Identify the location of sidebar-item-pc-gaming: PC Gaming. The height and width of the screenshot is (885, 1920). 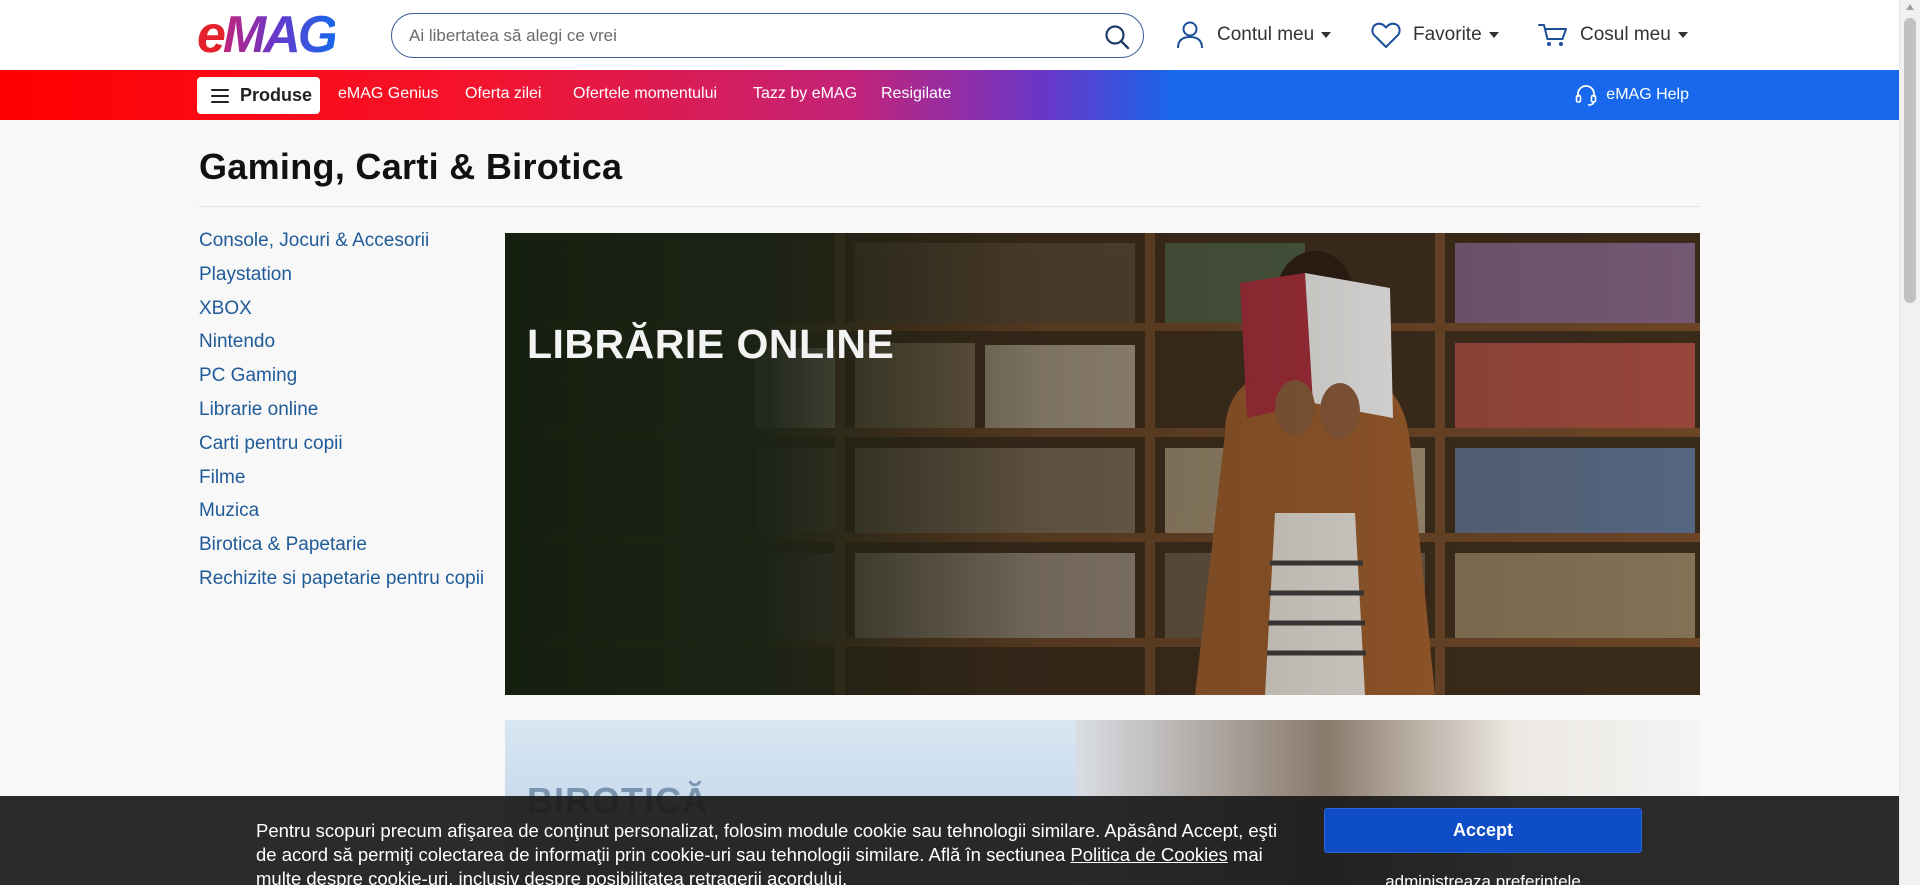
(341, 382).